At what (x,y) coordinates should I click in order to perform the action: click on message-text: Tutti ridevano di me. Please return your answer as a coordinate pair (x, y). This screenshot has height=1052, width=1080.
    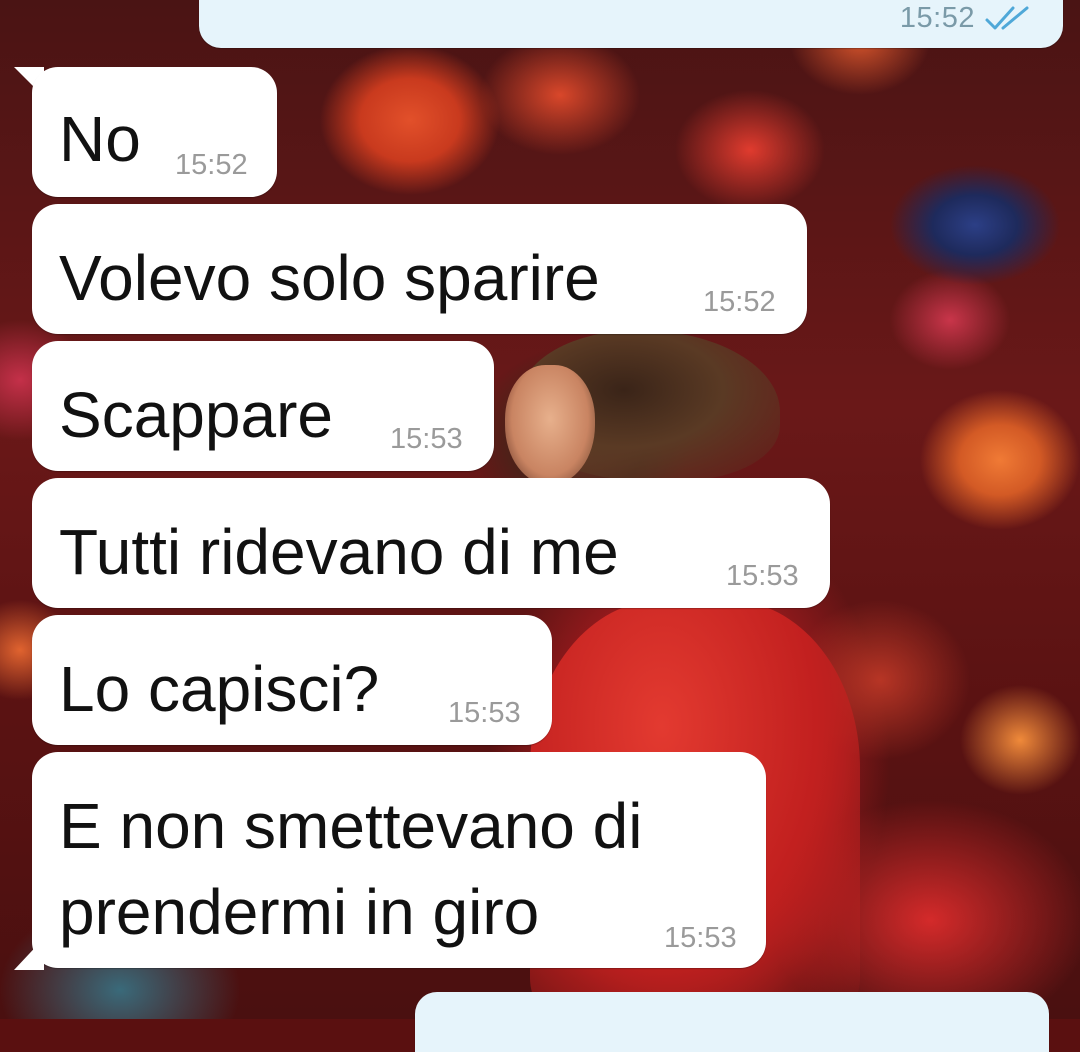
    Looking at the image, I should click on (339, 552).